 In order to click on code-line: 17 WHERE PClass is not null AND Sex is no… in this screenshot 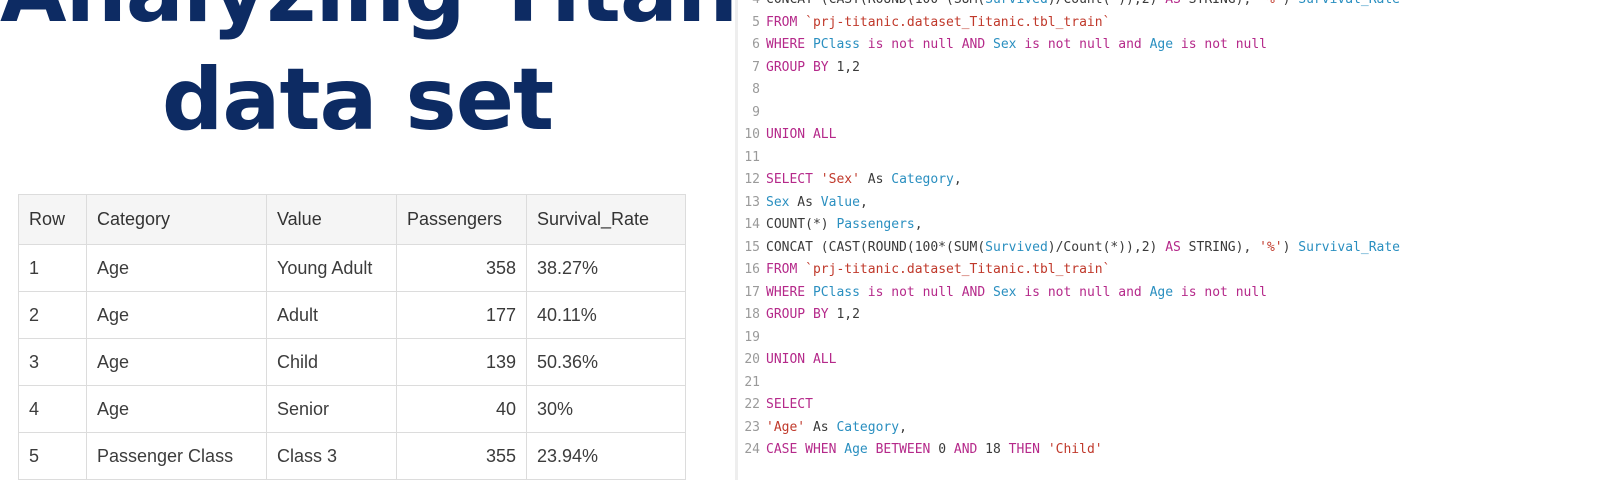, I will do `click(1002, 293)`.